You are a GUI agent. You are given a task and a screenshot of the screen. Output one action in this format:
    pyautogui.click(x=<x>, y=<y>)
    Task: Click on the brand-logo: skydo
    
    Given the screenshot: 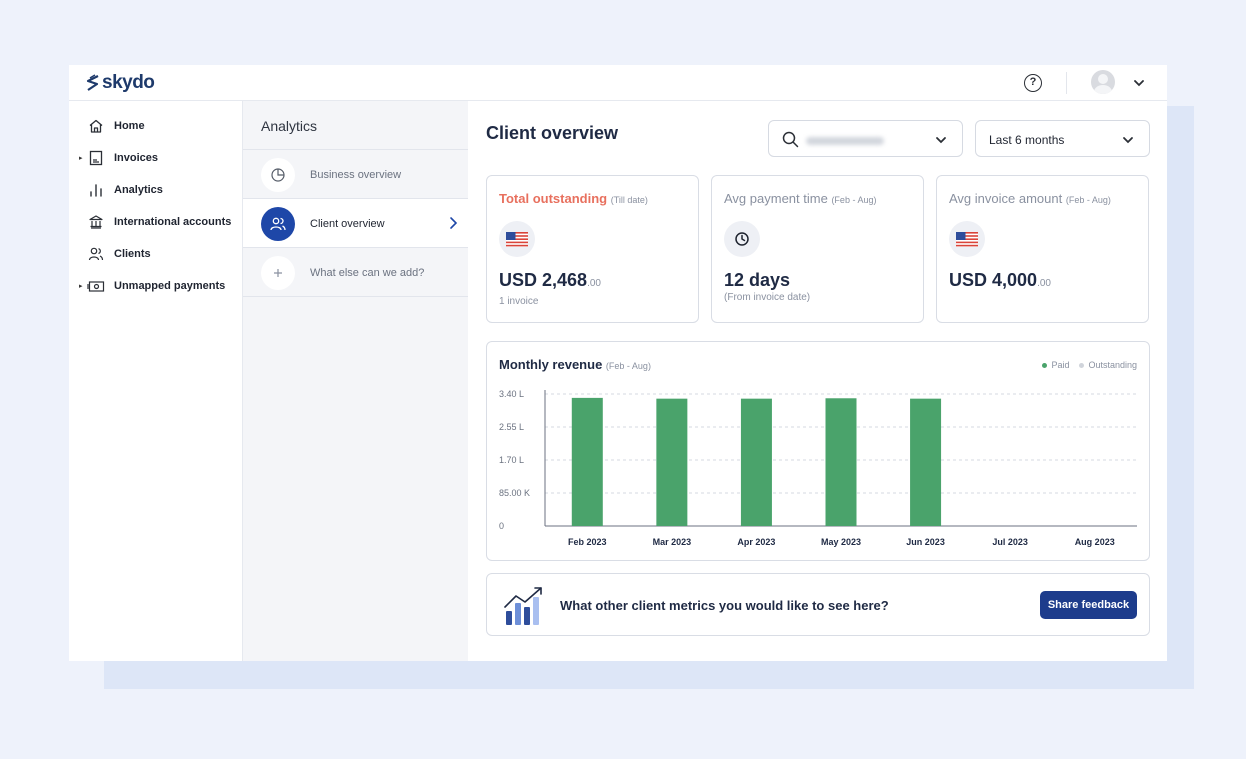 What is the action you would take?
    pyautogui.click(x=120, y=83)
    